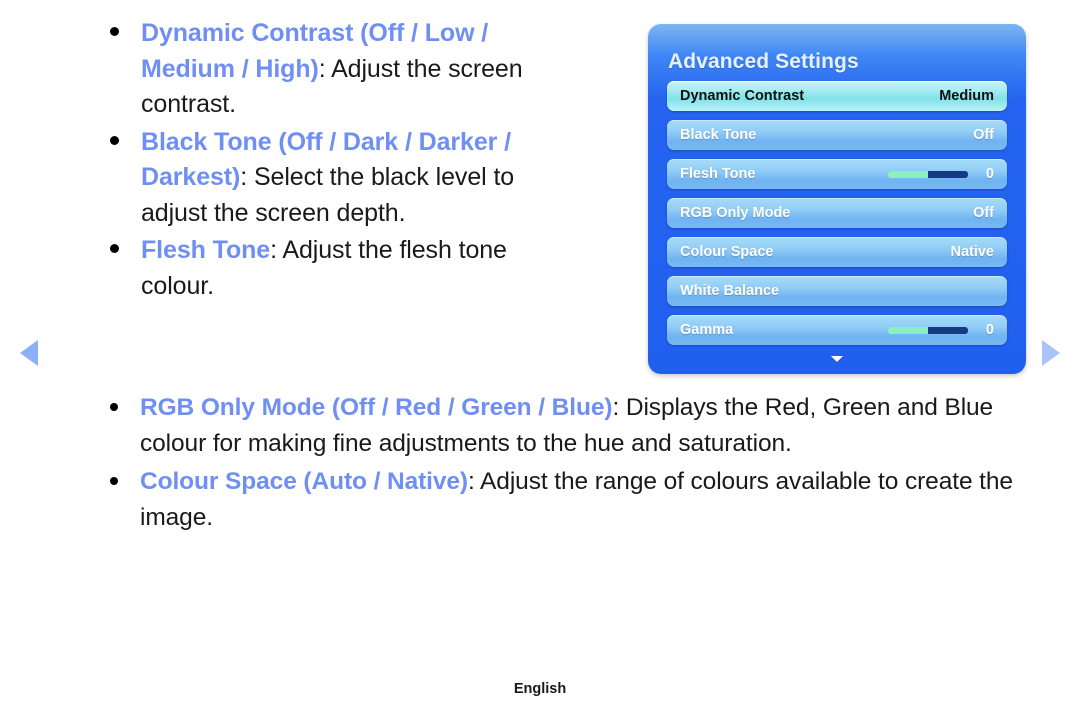 This screenshot has width=1080, height=705. I want to click on settings-row-label: Flesh Tone, so click(718, 174).